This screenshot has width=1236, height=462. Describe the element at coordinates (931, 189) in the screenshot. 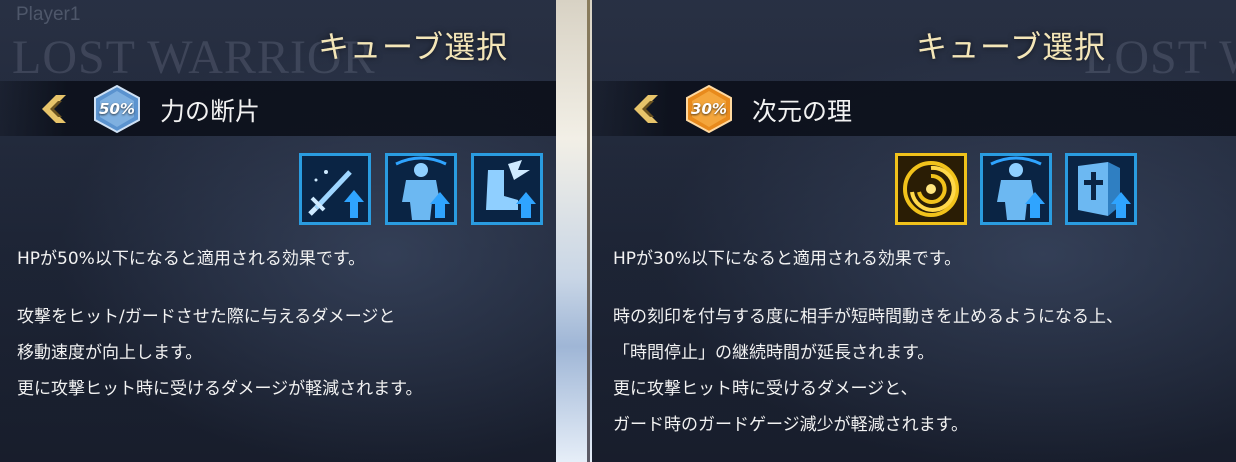

I see `vortex-icon` at that location.